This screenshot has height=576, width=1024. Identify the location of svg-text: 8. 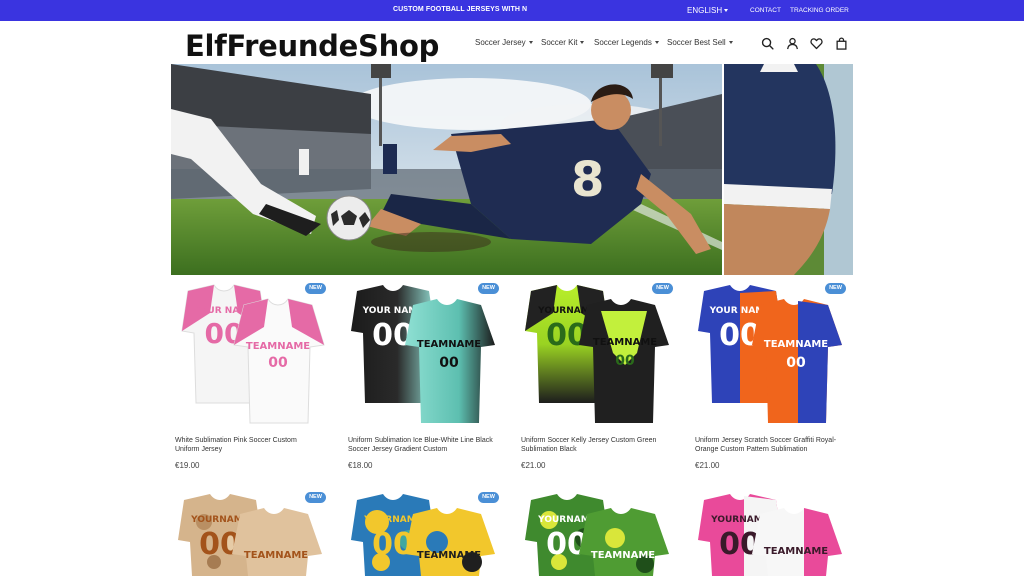
(587, 180).